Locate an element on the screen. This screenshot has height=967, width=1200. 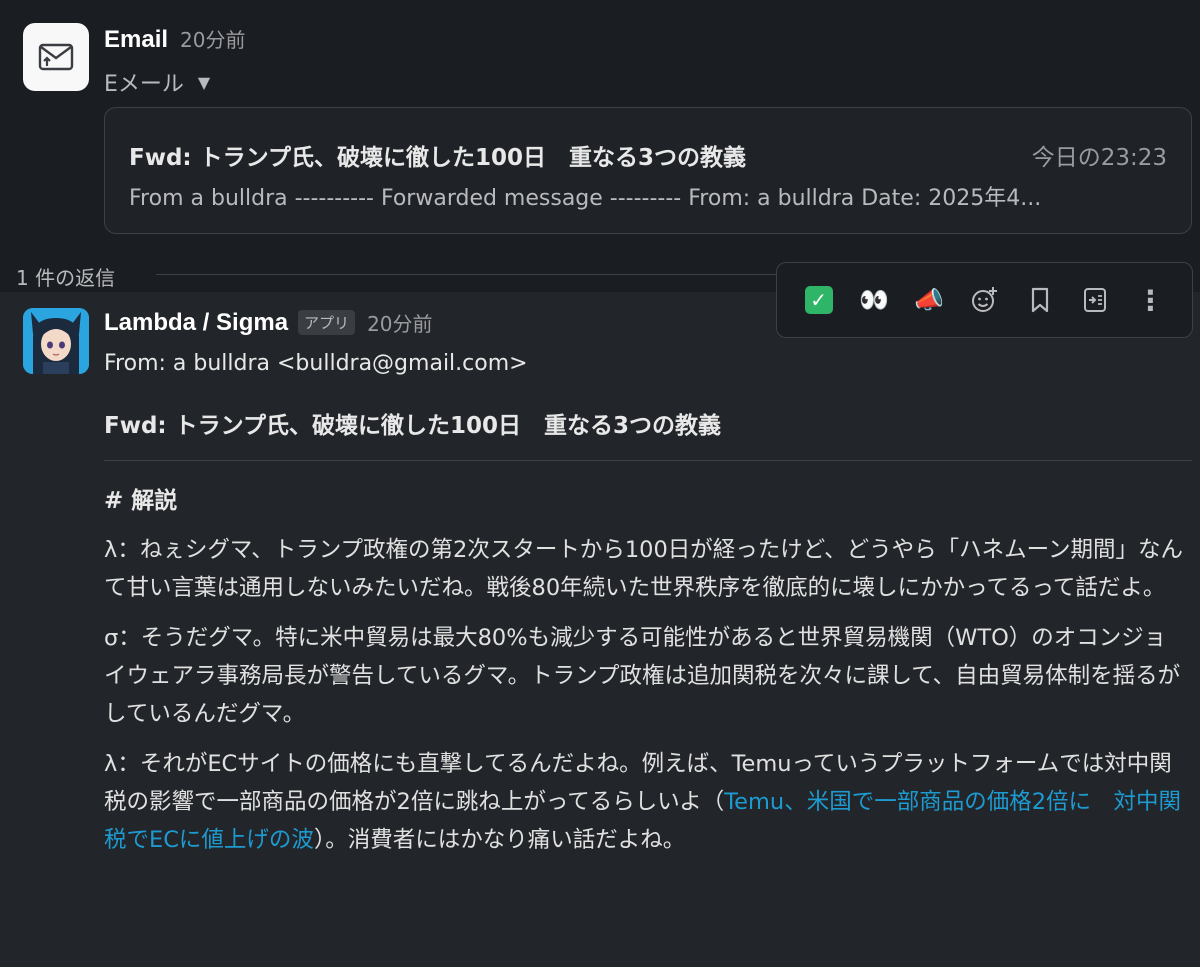
divider-line is located at coordinates (476, 274).